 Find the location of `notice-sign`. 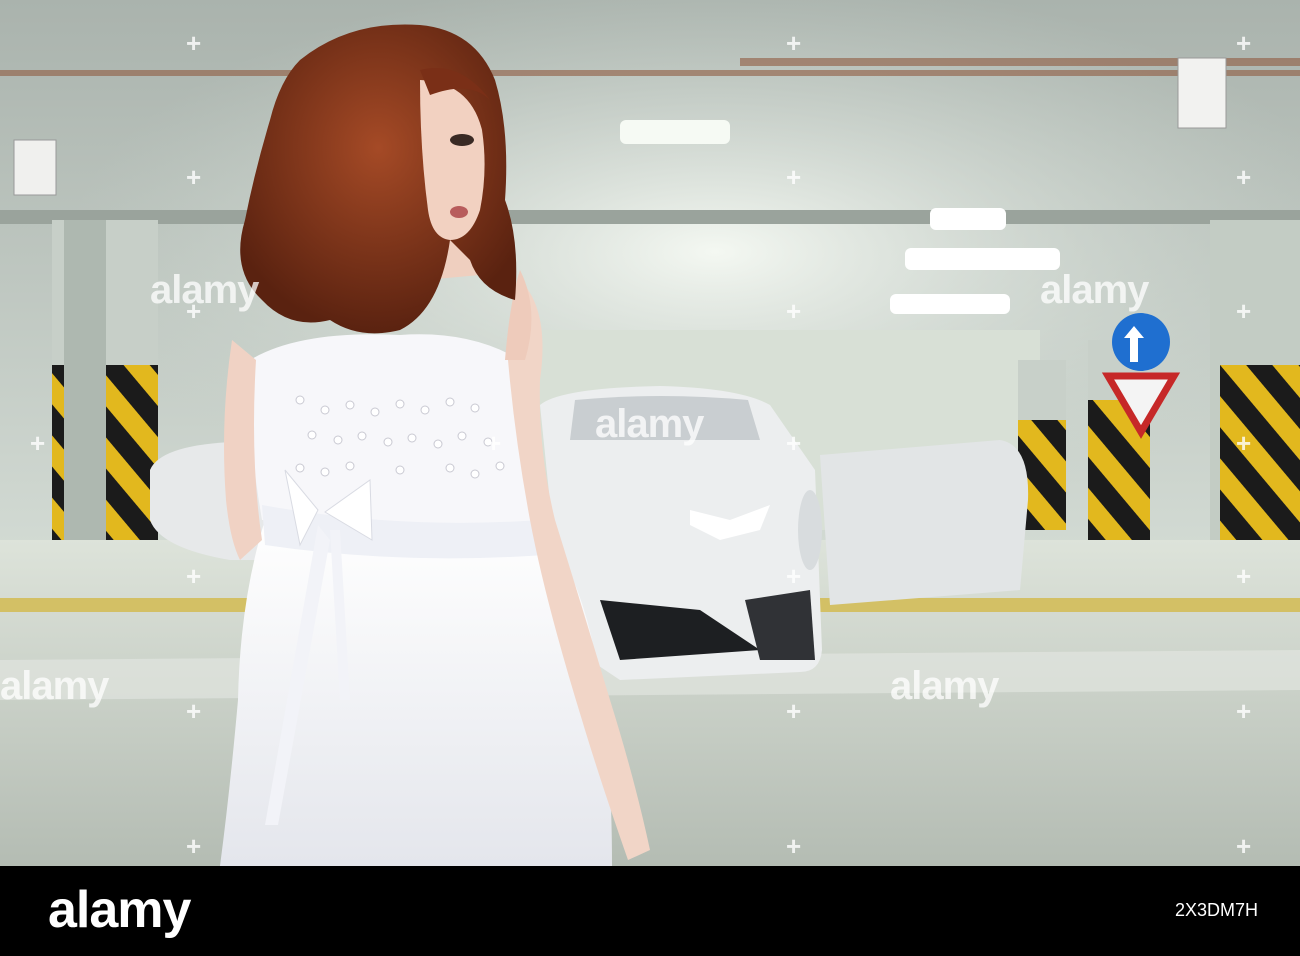

notice-sign is located at coordinates (1202, 93).